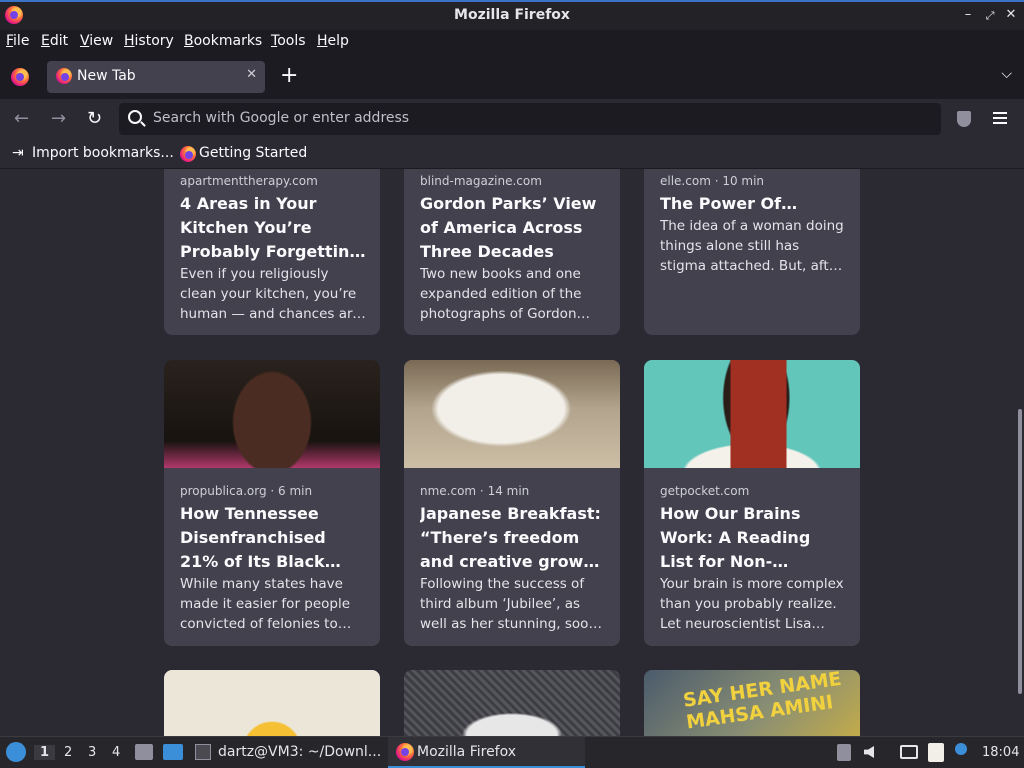  What do you see at coordinates (844, 752) in the screenshot?
I see `tray-upload-icon` at bounding box center [844, 752].